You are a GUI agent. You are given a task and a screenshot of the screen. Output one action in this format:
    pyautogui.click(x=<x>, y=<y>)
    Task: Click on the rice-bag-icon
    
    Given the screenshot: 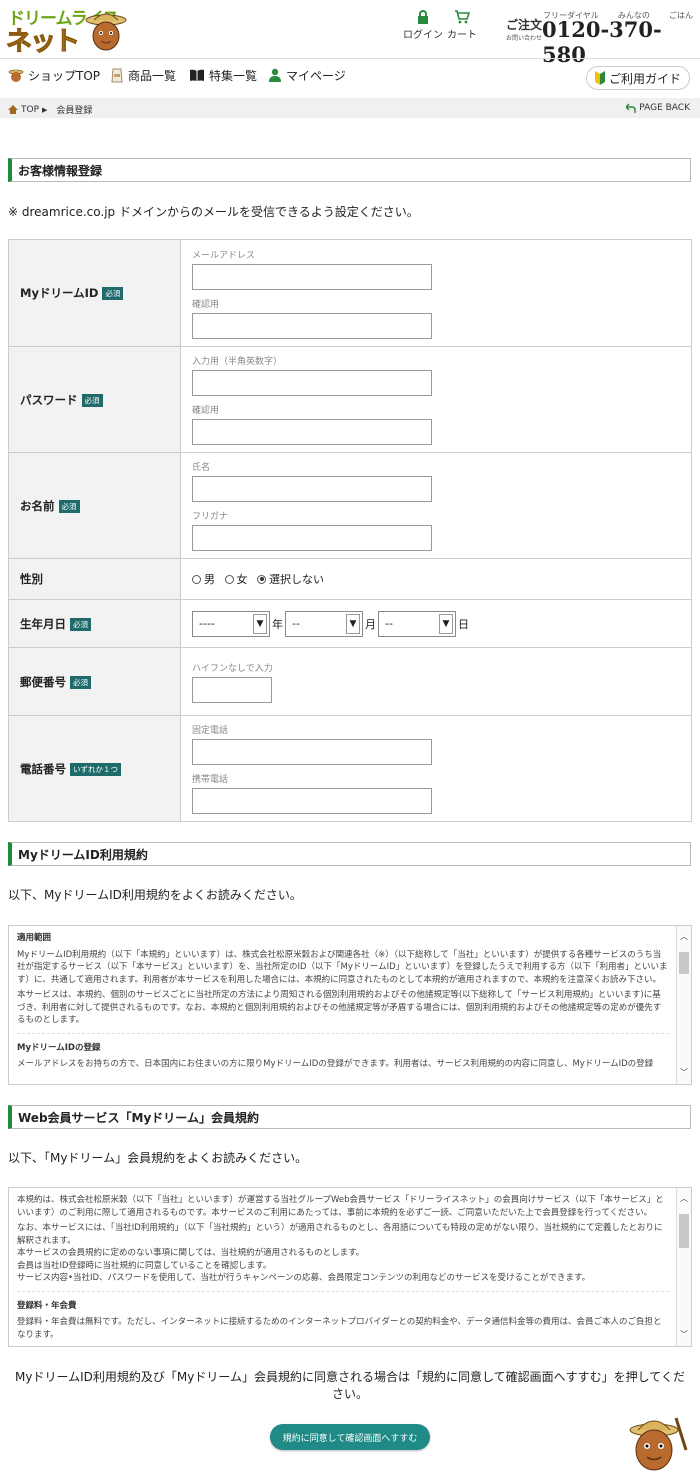 What is the action you would take?
    pyautogui.click(x=117, y=75)
    